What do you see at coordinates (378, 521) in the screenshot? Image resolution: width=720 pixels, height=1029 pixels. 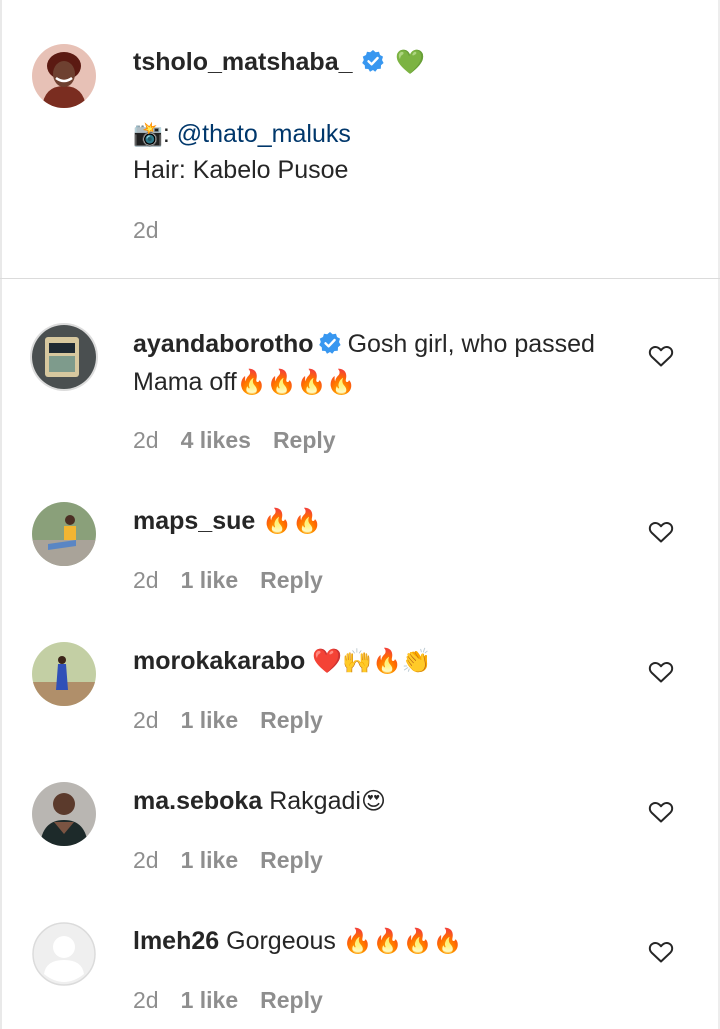 I see `comment-text: maps_sue 🔥🔥` at bounding box center [378, 521].